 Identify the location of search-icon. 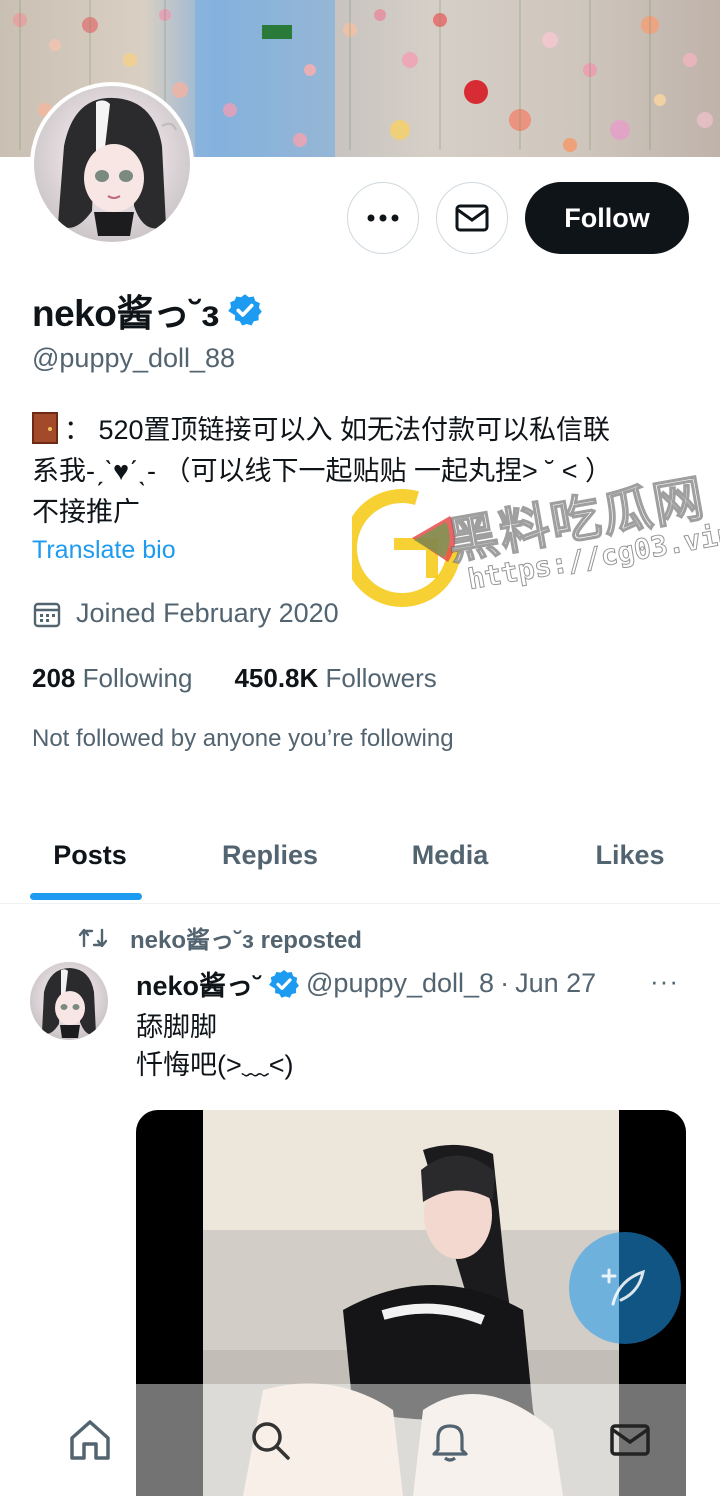
(271, 1441).